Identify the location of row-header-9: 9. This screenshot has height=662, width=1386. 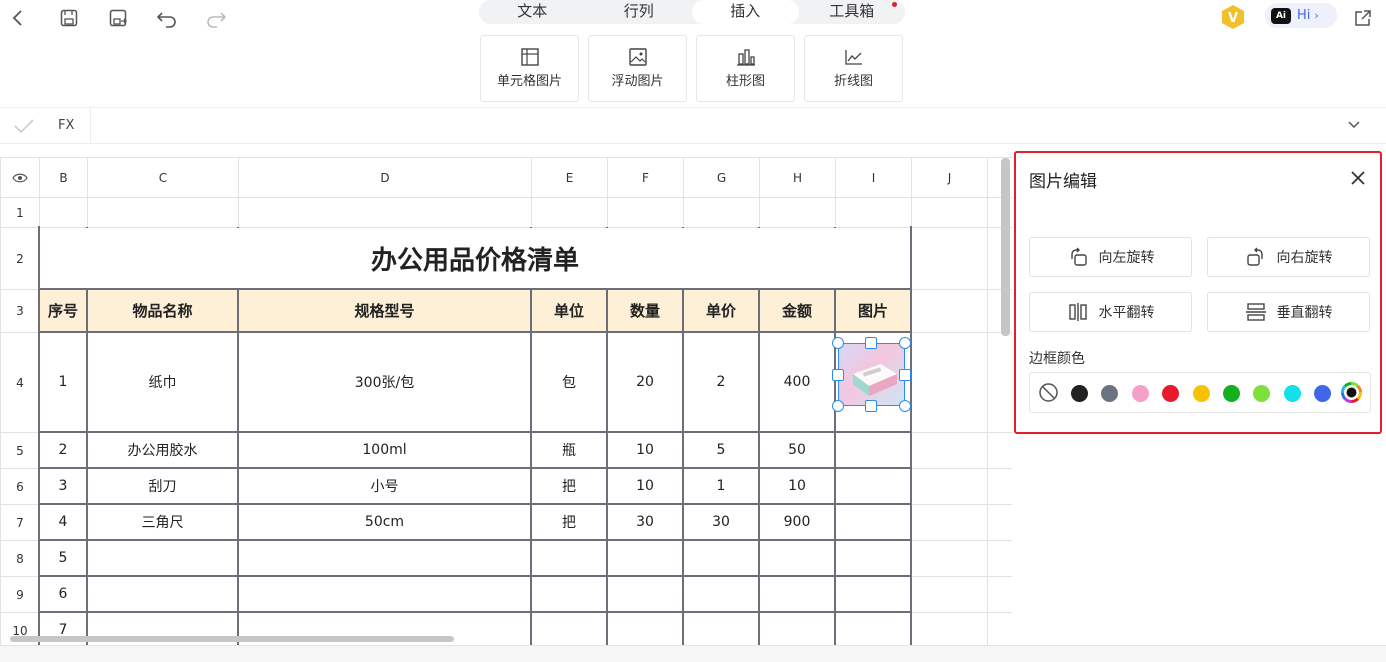
(20, 594).